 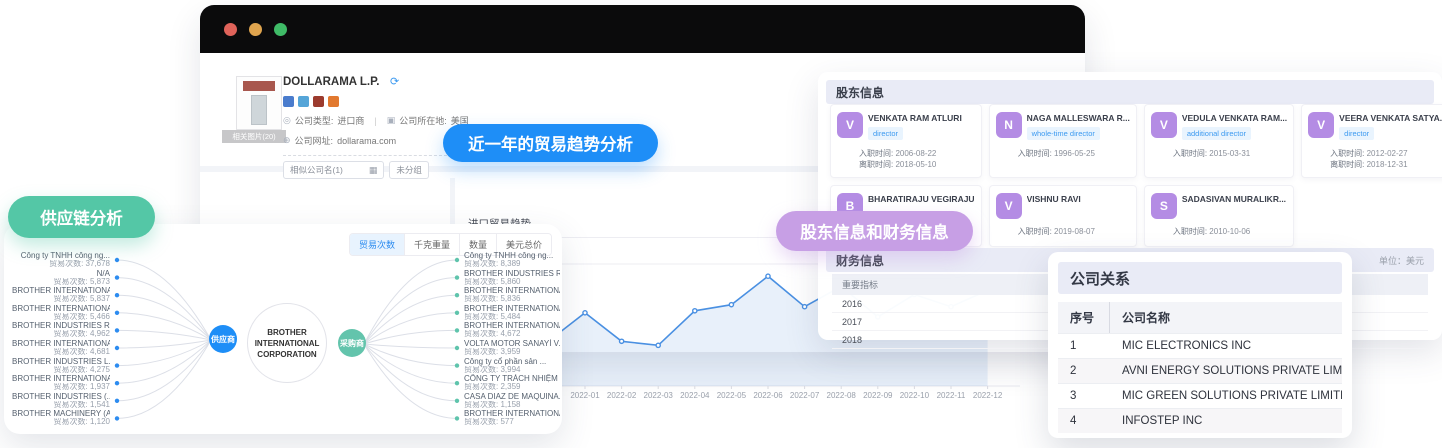 I want to click on list-item: VOLTA MOTOR SANAYİ V... 贸易次数: 3,959, so click(x=512, y=348).